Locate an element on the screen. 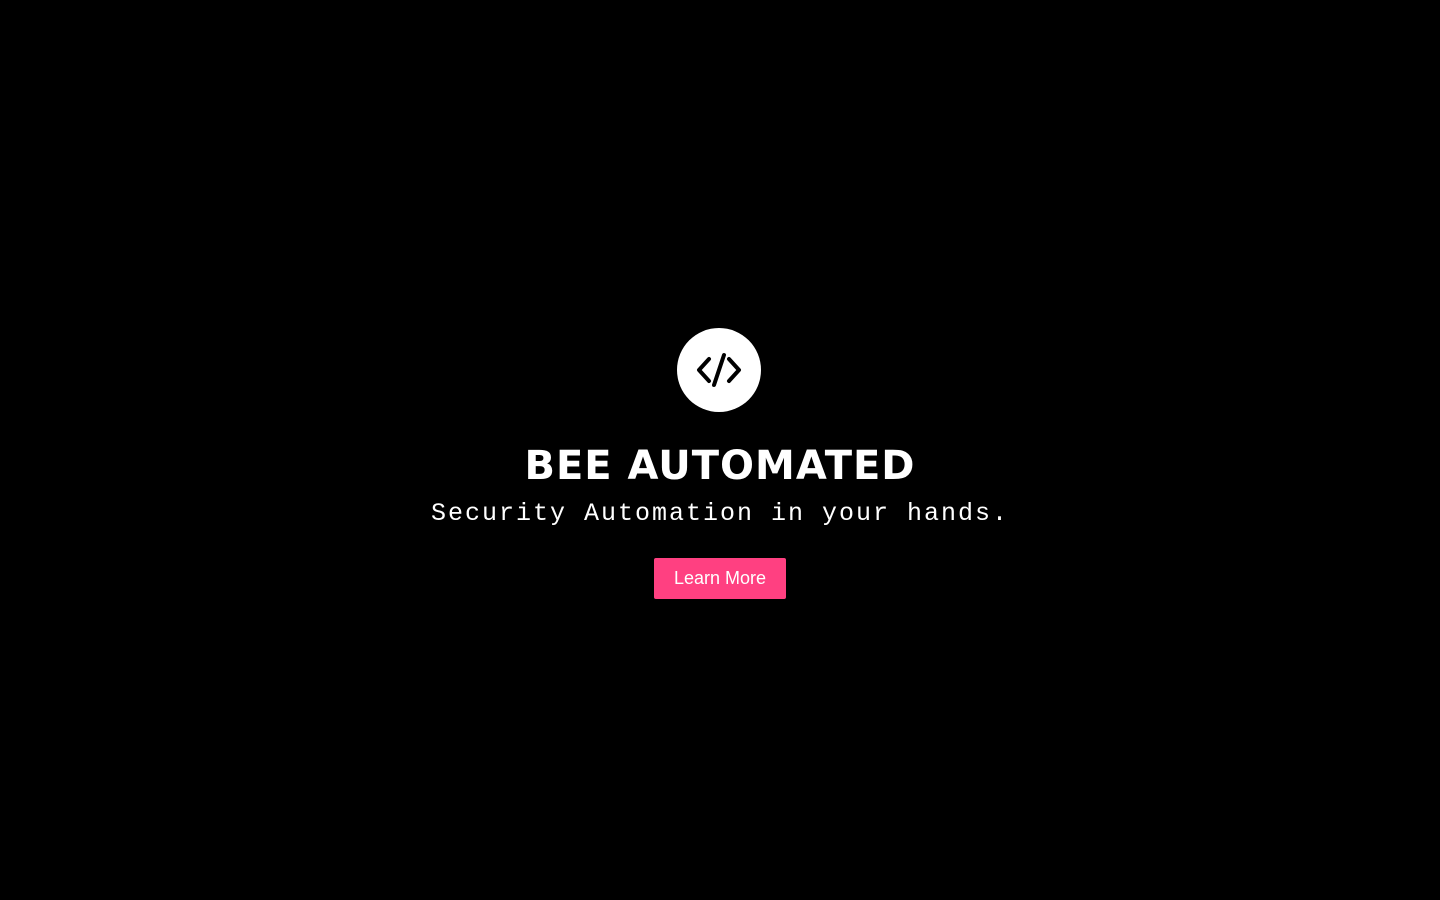 The height and width of the screenshot is (900, 1440). code-icon is located at coordinates (719, 370).